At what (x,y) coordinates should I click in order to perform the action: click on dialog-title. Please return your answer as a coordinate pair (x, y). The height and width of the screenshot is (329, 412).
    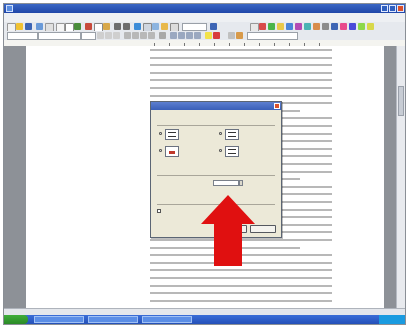
    Looking at the image, I should click on (216, 106).